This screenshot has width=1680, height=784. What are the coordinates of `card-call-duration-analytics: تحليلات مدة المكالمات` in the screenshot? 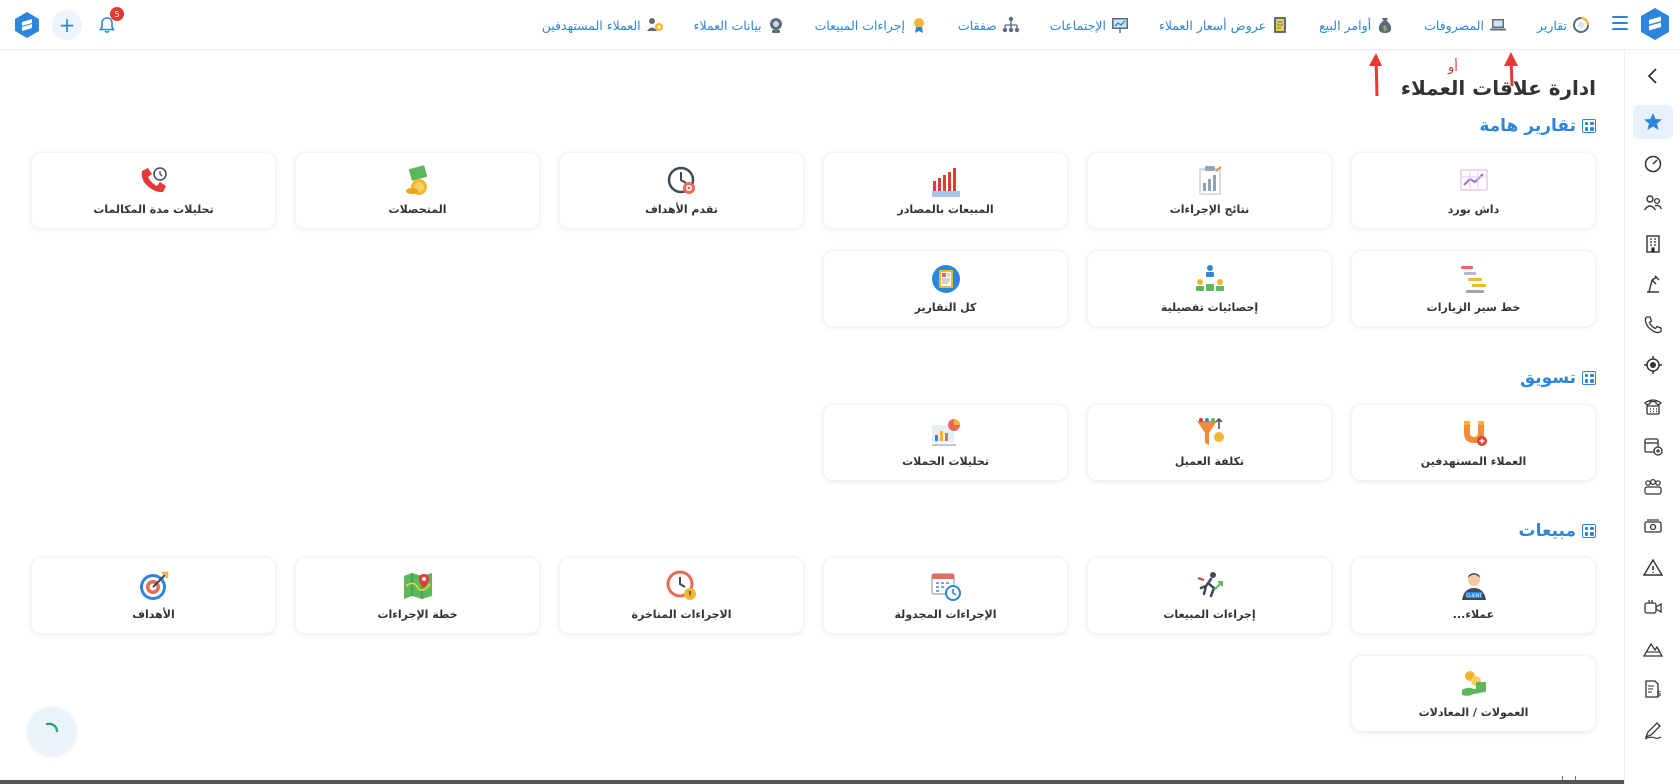 It's located at (153, 190).